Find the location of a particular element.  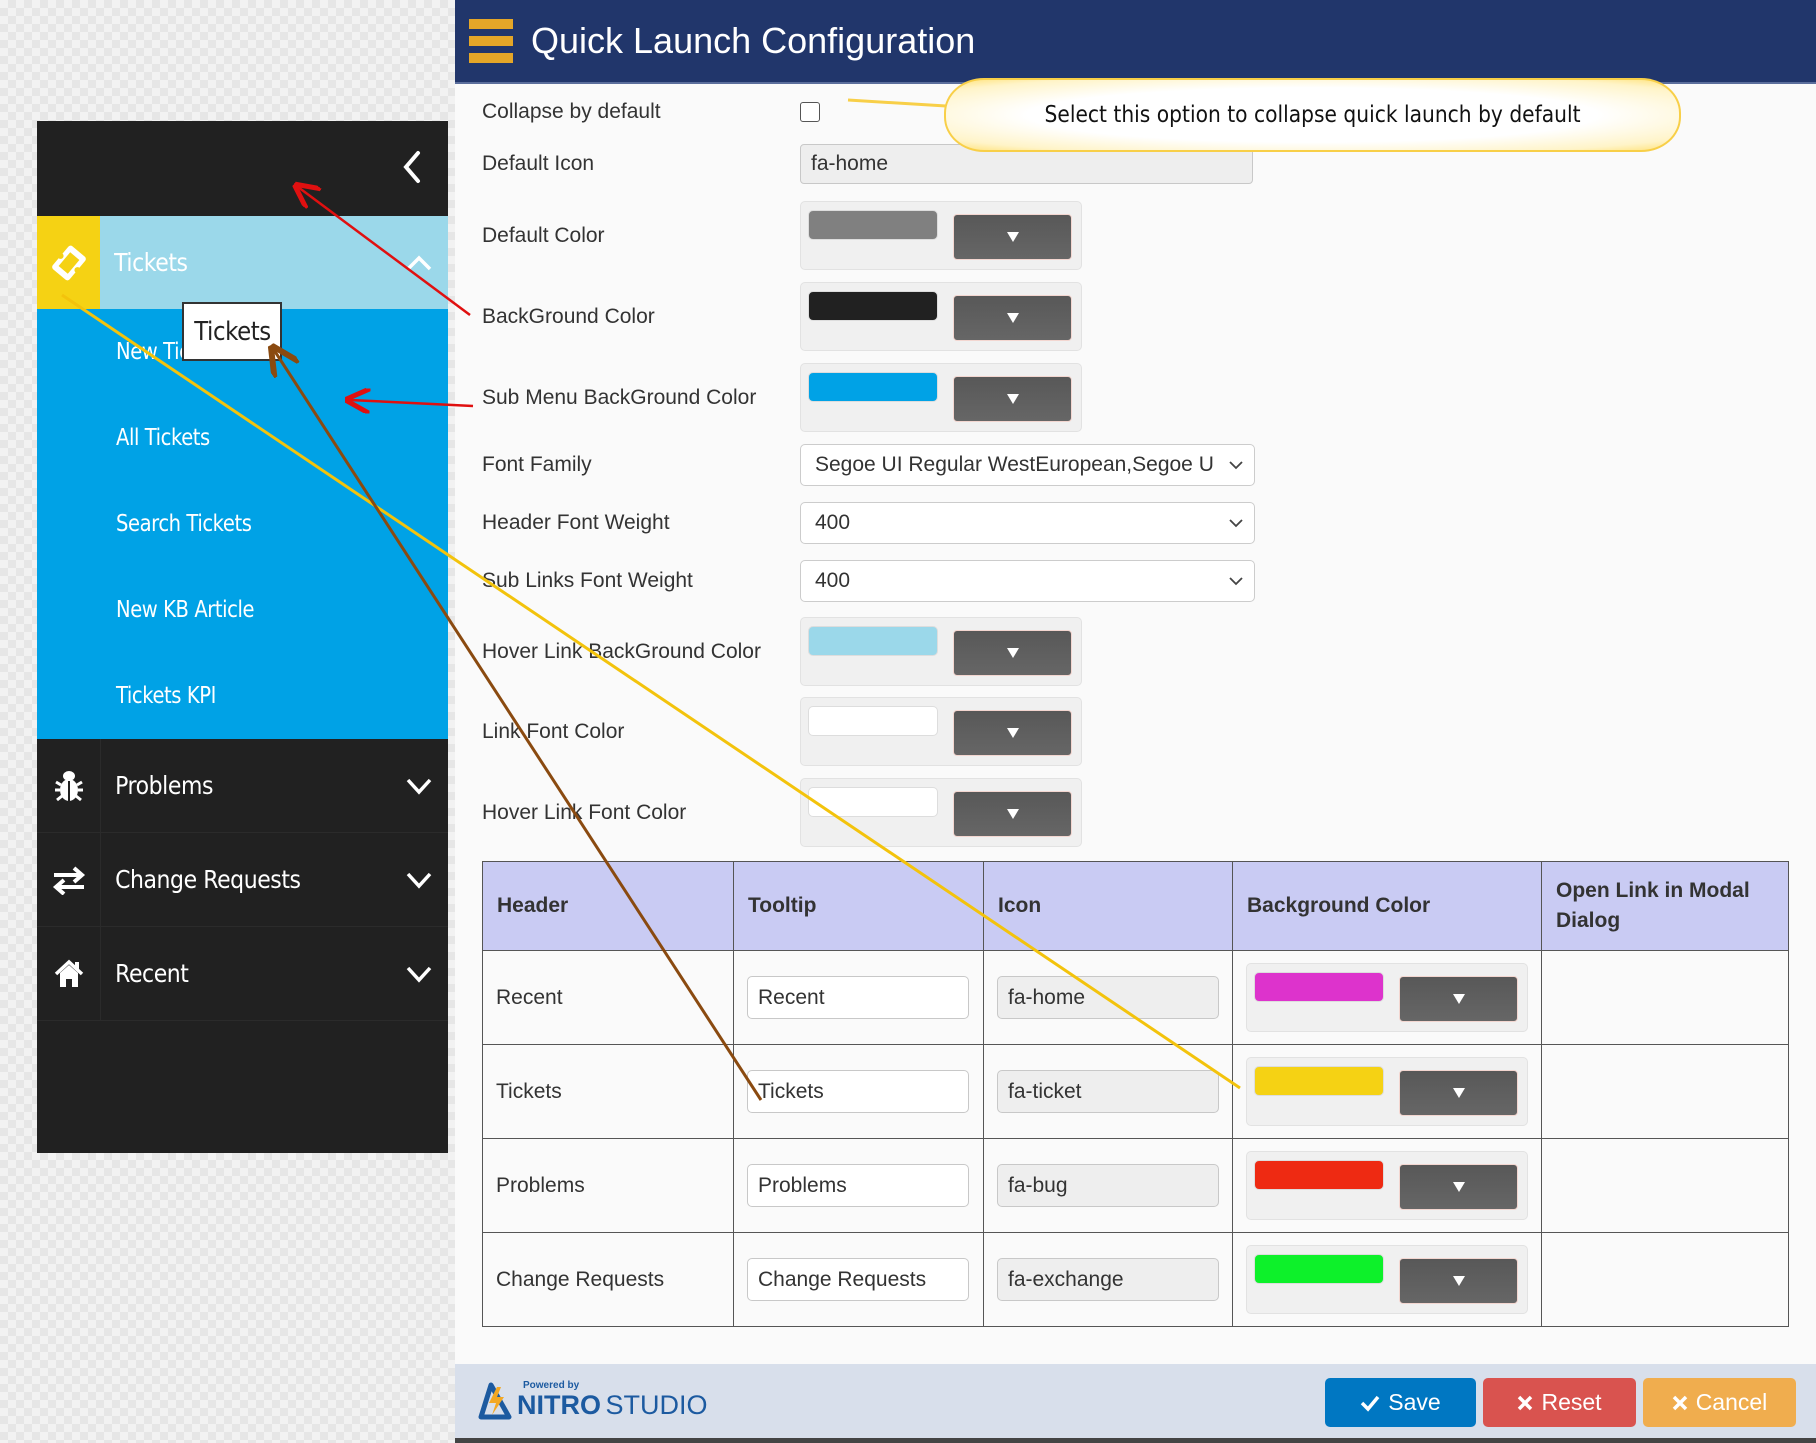

hamburger-icon is located at coordinates (491, 41).